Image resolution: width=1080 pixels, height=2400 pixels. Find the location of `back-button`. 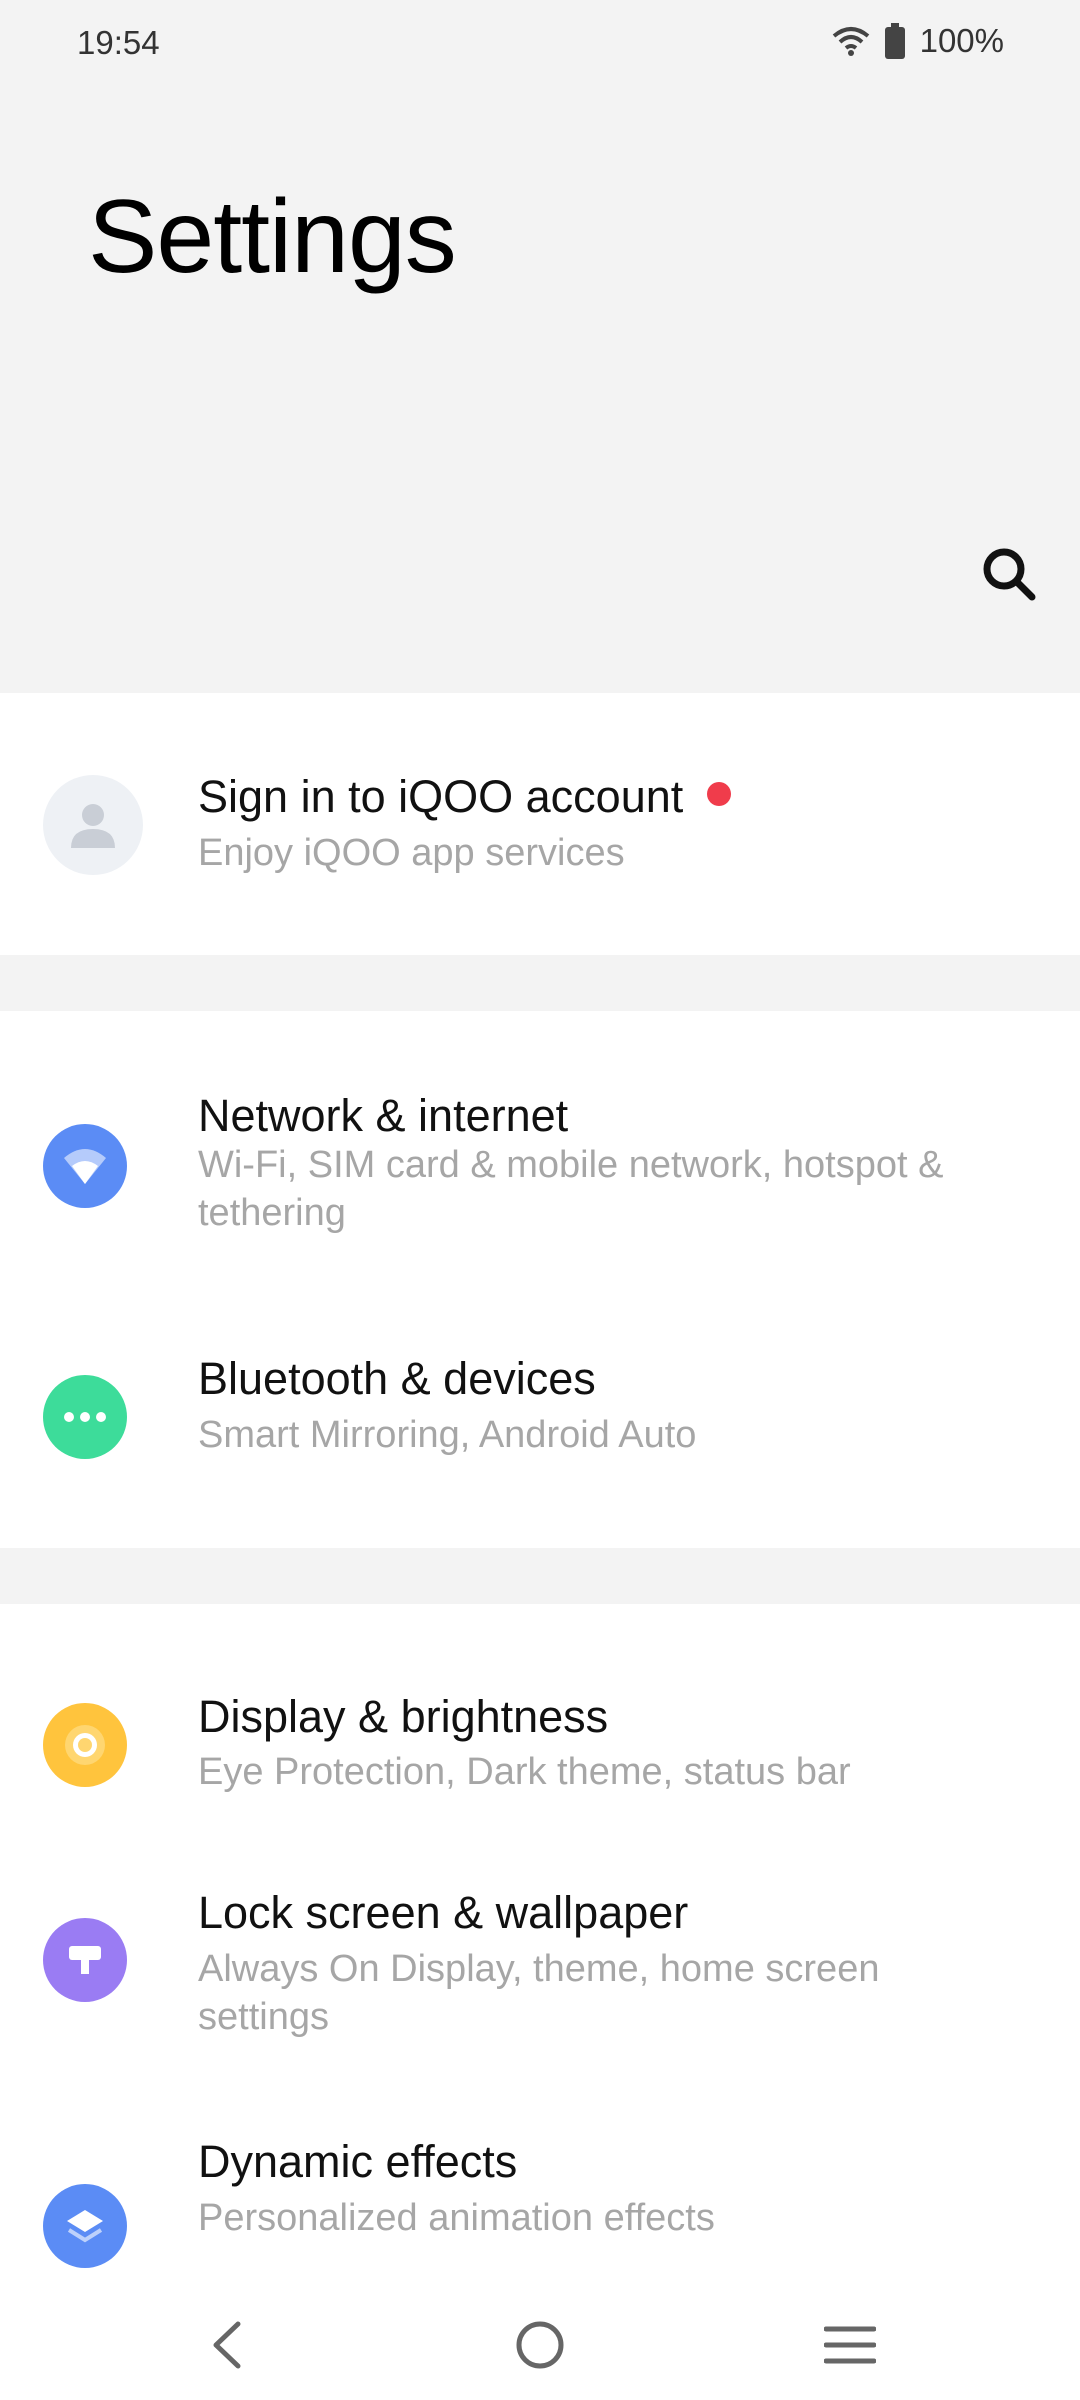

back-button is located at coordinates (228, 2345).